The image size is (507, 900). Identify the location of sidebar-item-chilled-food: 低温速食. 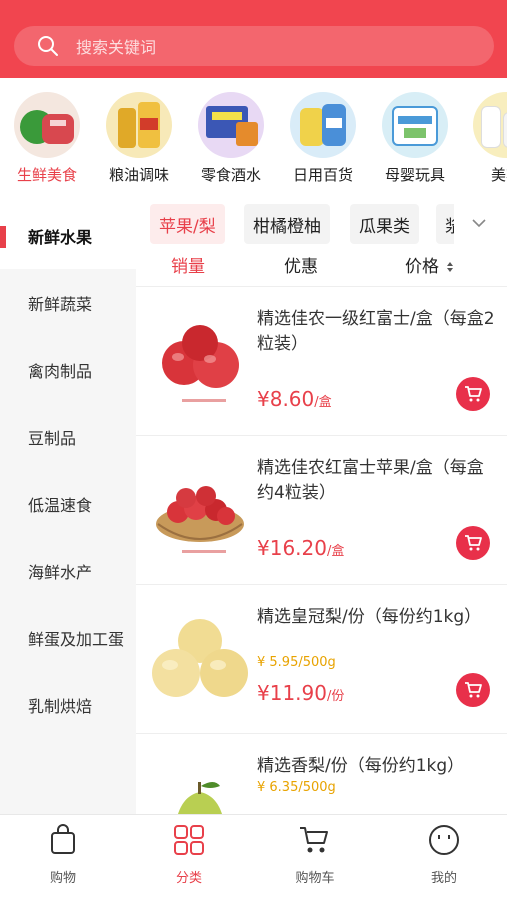
(68, 503).